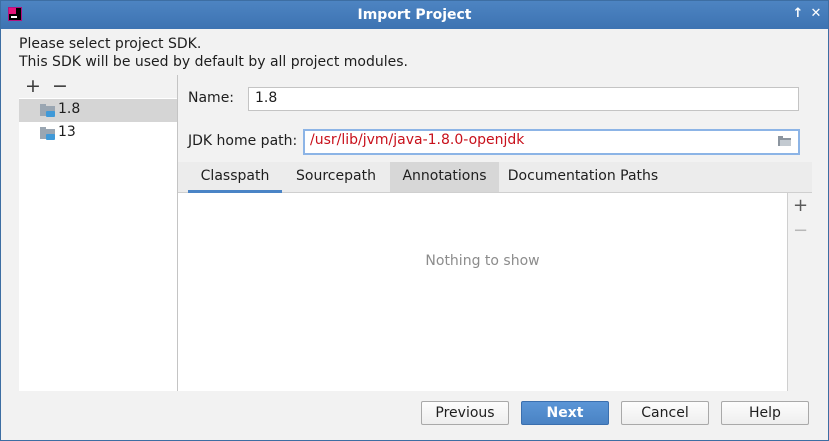  What do you see at coordinates (800, 231) in the screenshot?
I see `remove-path-button: −` at bounding box center [800, 231].